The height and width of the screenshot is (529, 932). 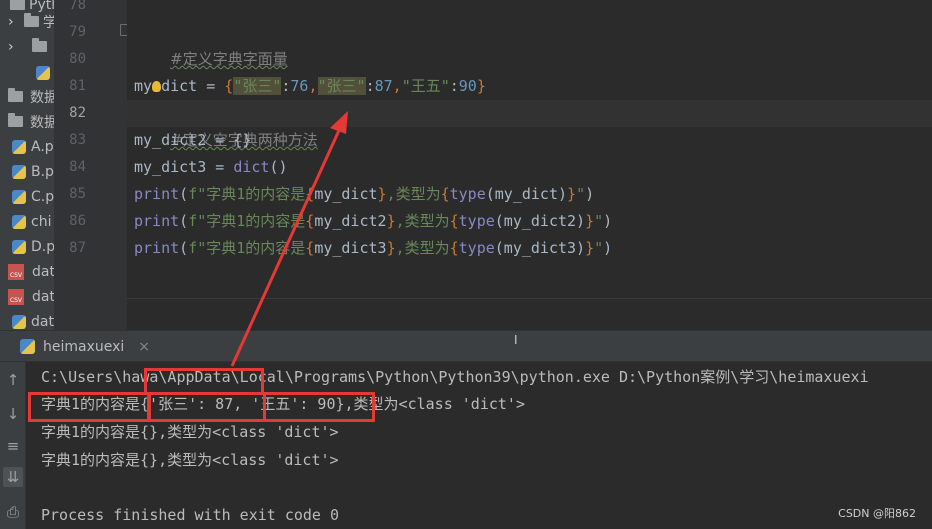 I want to click on editor-divider, so click(x=529, y=298).